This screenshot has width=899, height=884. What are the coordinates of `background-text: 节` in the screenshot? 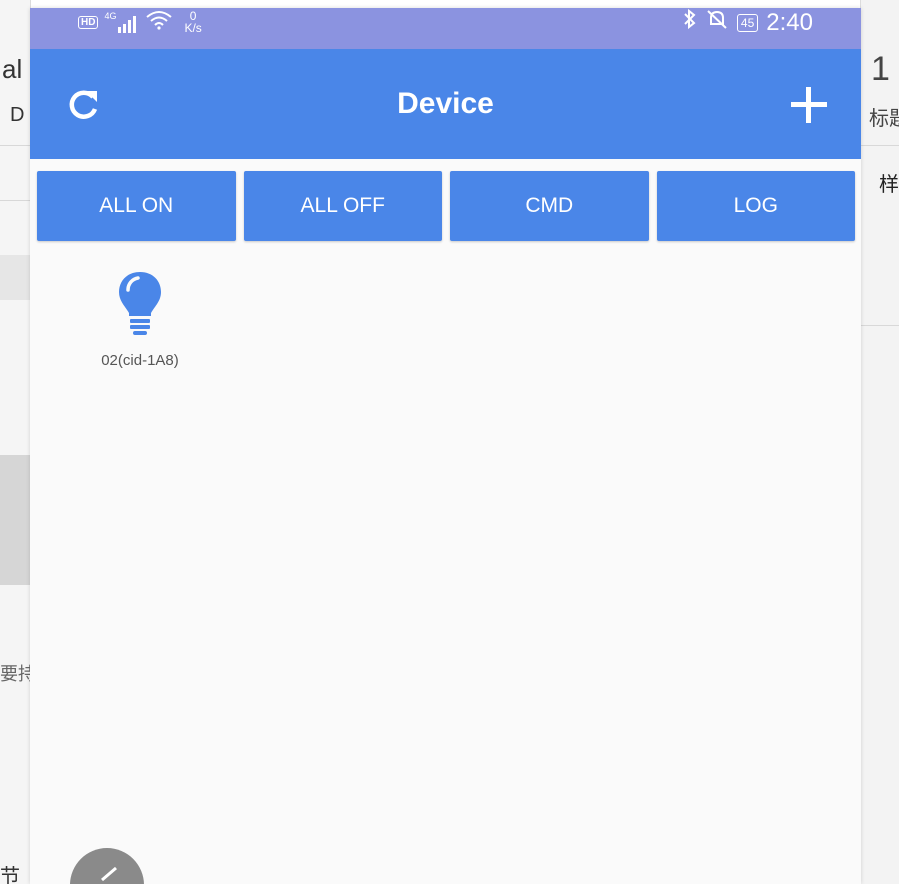 It's located at (10, 875).